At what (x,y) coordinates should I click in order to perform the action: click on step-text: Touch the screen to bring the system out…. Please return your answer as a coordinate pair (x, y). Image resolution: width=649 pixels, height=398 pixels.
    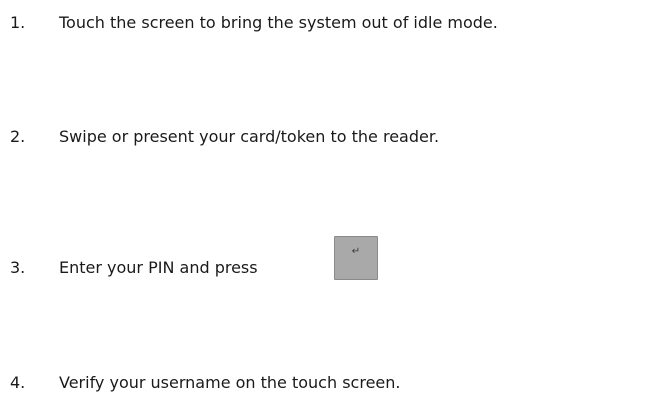
    Looking at the image, I should click on (278, 22).